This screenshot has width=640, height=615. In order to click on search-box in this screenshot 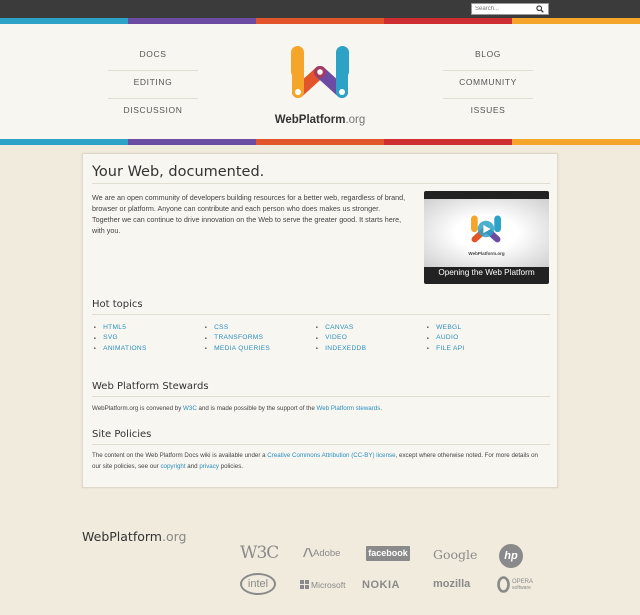, I will do `click(510, 9)`.